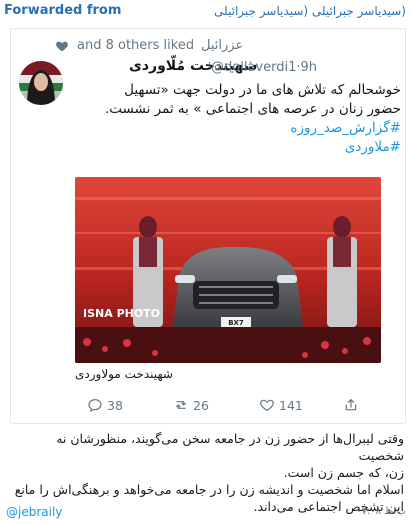 The width and height of the screenshot is (412, 524). I want to click on avatar, so click(41, 83).